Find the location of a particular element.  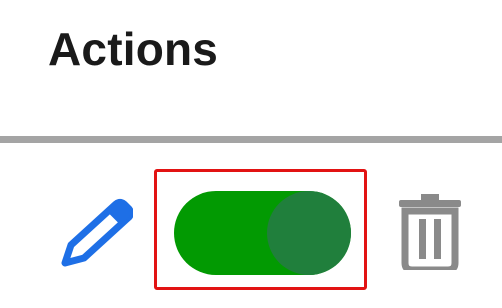

pencil-icon is located at coordinates (94, 232).